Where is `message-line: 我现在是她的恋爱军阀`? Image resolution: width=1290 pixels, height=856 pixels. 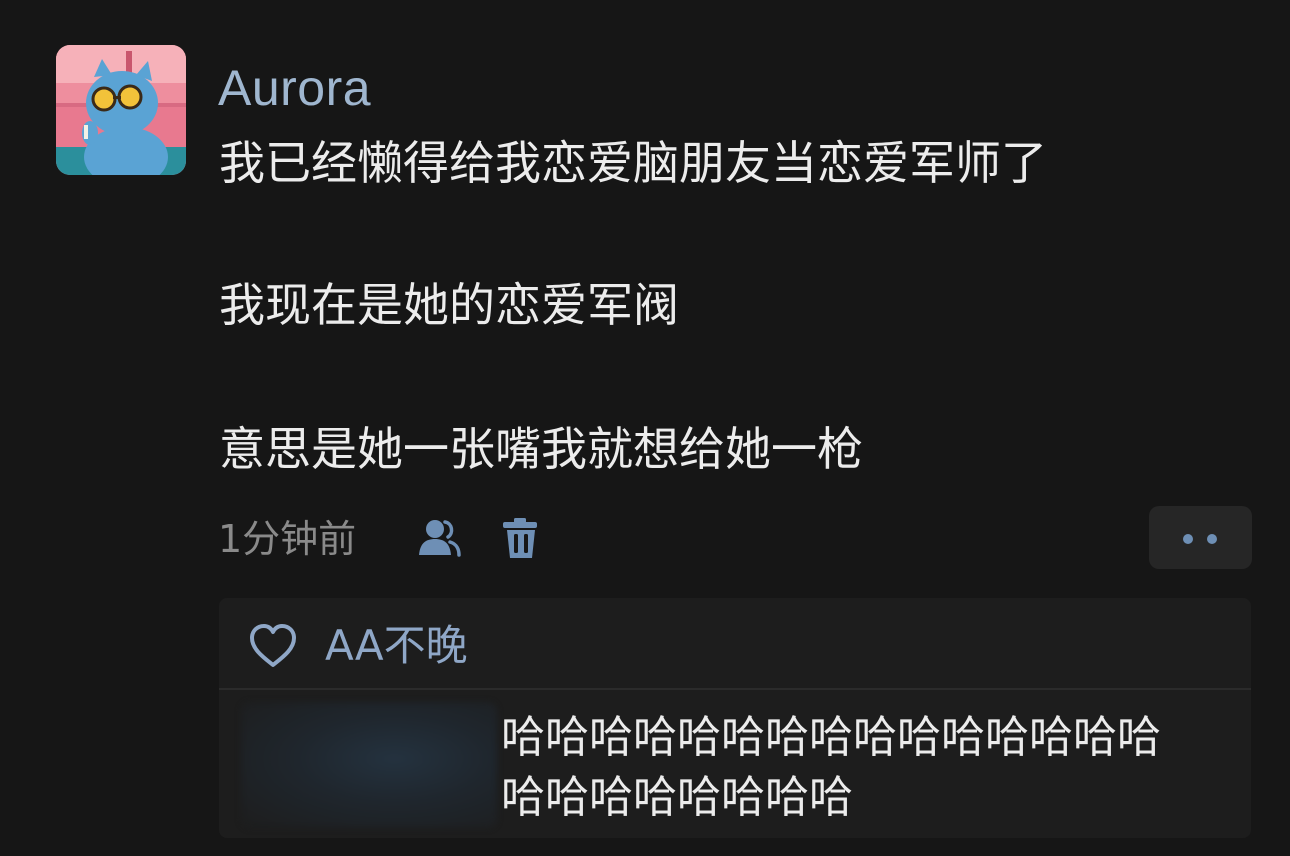 message-line: 我现在是她的恋爱军阀 is located at coordinates (449, 305).